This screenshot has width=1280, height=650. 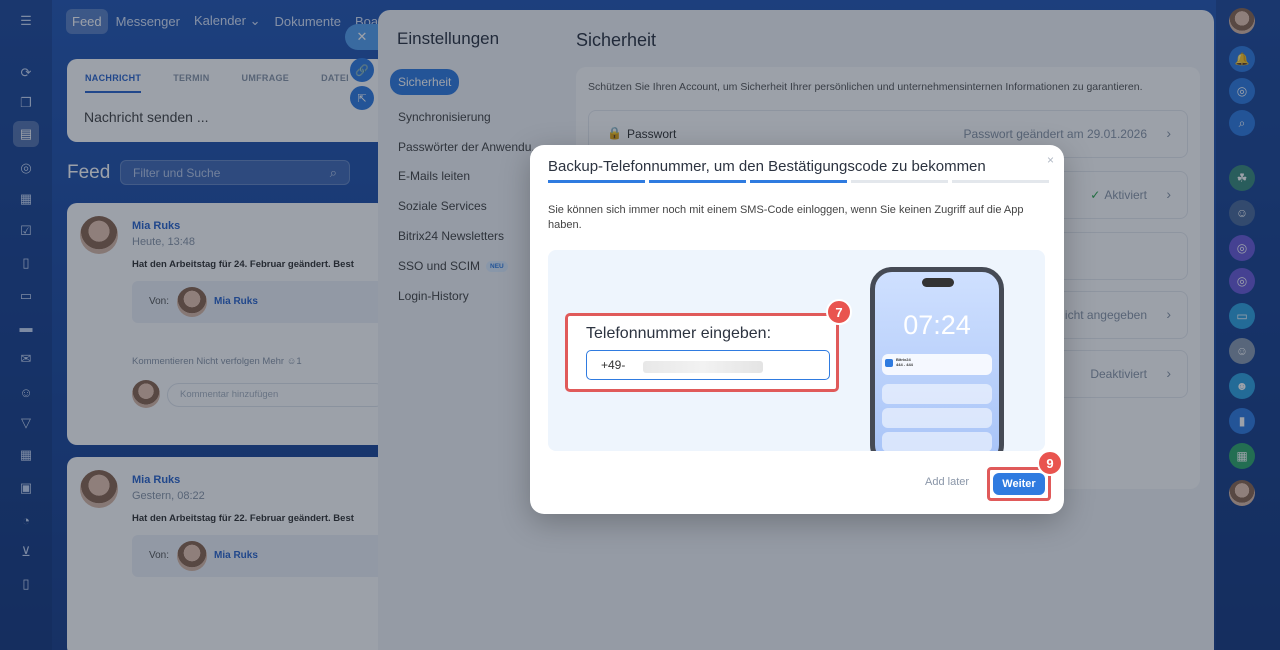 I want to click on phone-notch, so click(x=938, y=282).